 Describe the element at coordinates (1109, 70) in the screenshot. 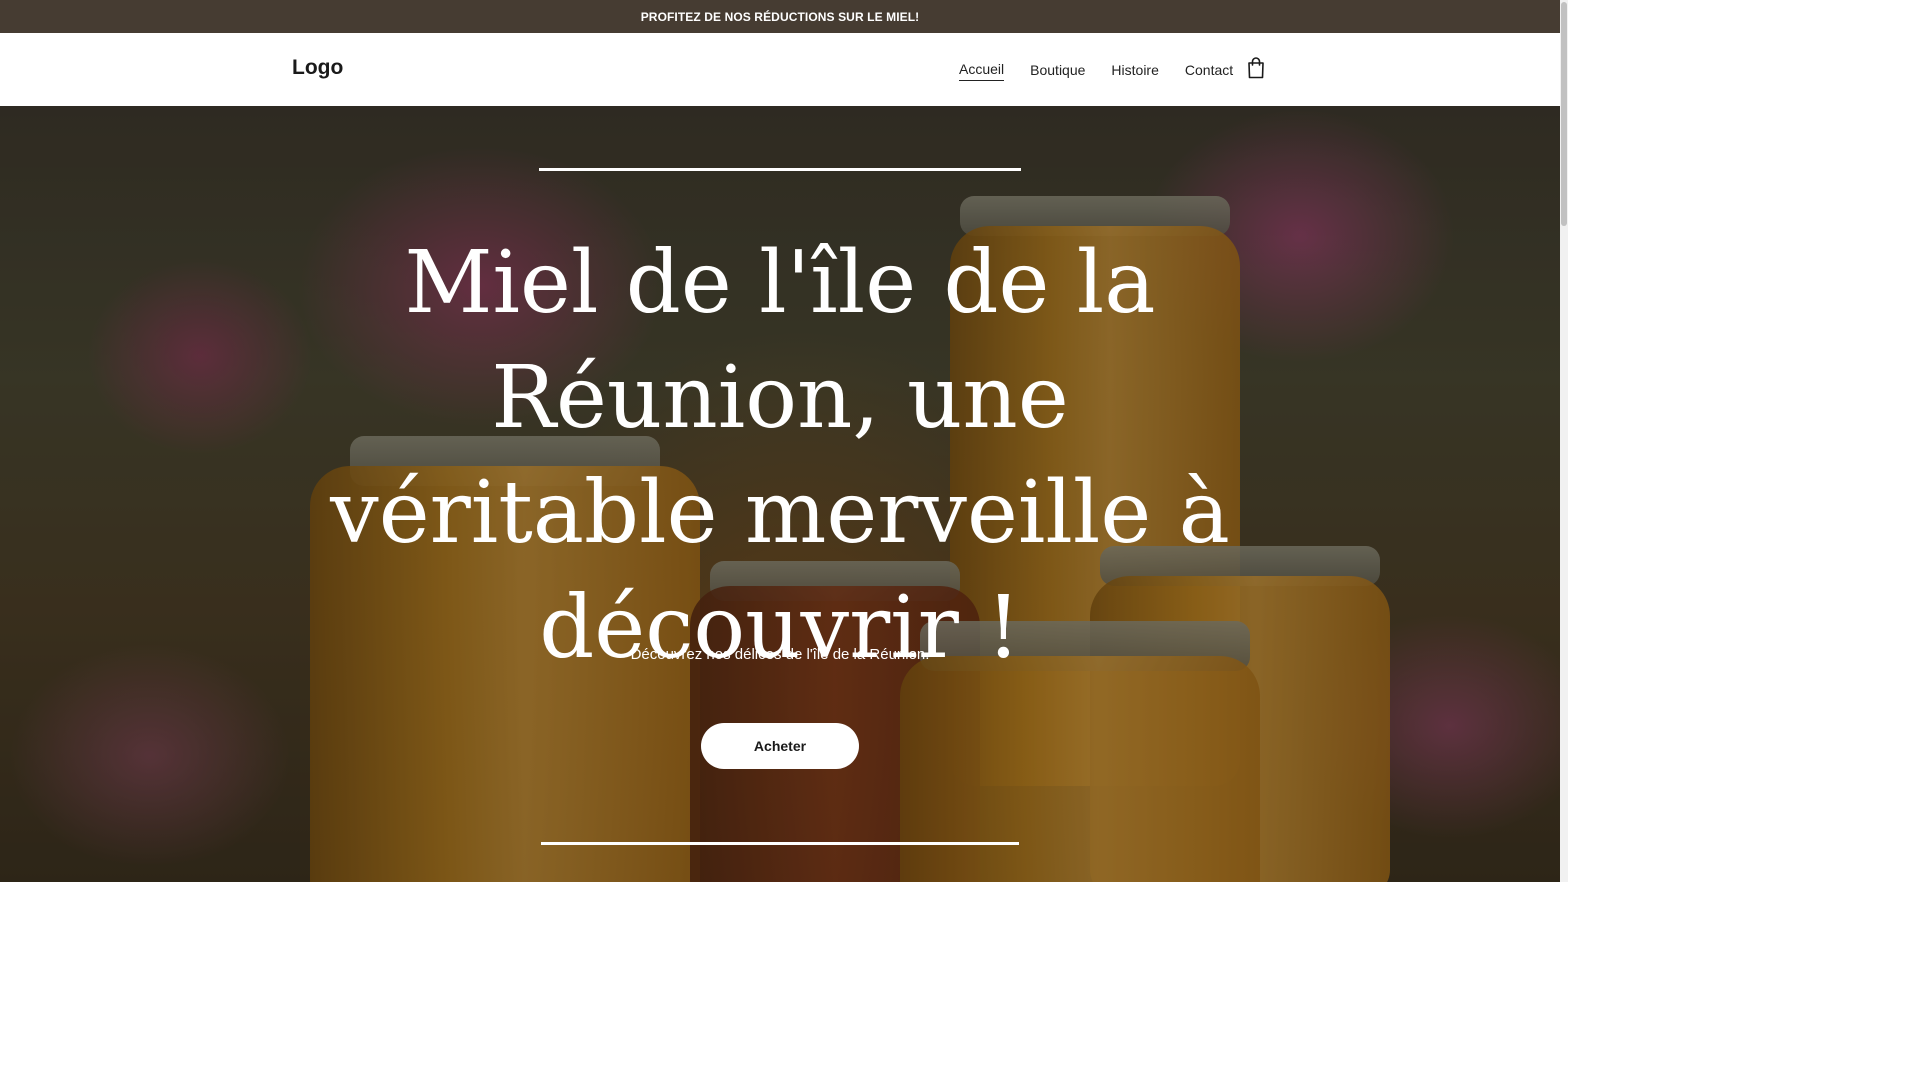

I see `main-nav: Accueil Boutique Histoire Contact` at that location.